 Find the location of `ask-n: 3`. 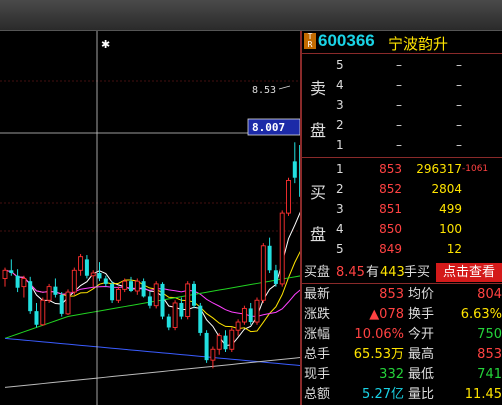

ask-n: 3 is located at coordinates (340, 105).